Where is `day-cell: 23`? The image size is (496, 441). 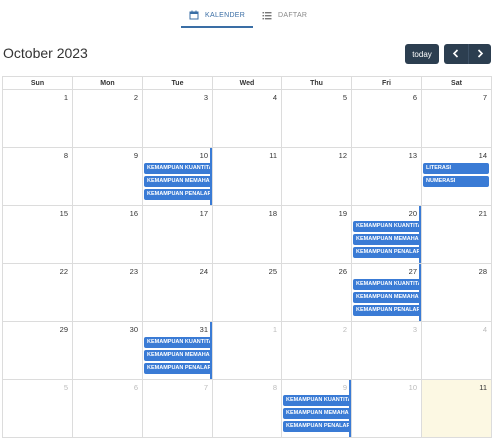
day-cell: 23 is located at coordinates (107, 292).